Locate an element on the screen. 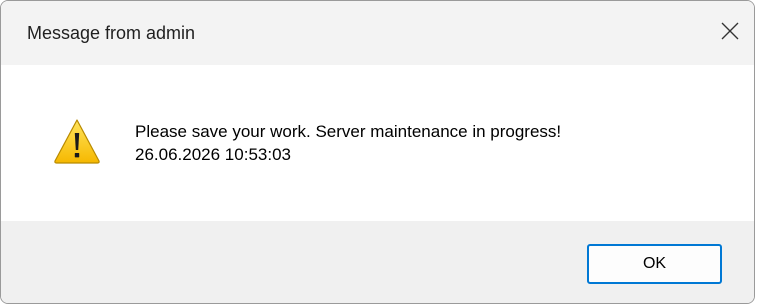 This screenshot has height=306, width=757. close-button is located at coordinates (730, 33).